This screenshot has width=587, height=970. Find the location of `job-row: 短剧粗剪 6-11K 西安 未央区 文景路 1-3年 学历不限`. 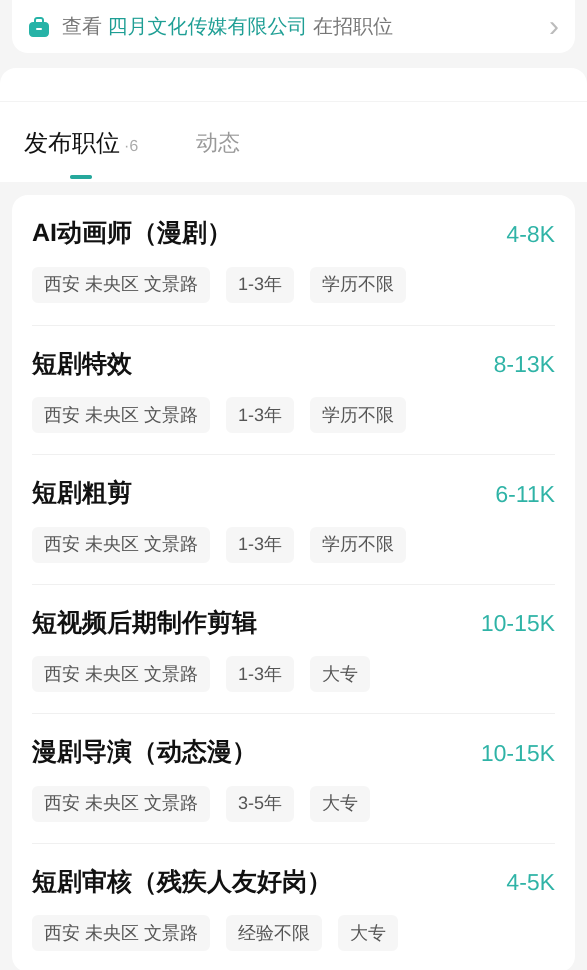

job-row: 短剧粗剪 6-11K 西安 未央区 文景路 1-3年 学历不限 is located at coordinates (293, 519).